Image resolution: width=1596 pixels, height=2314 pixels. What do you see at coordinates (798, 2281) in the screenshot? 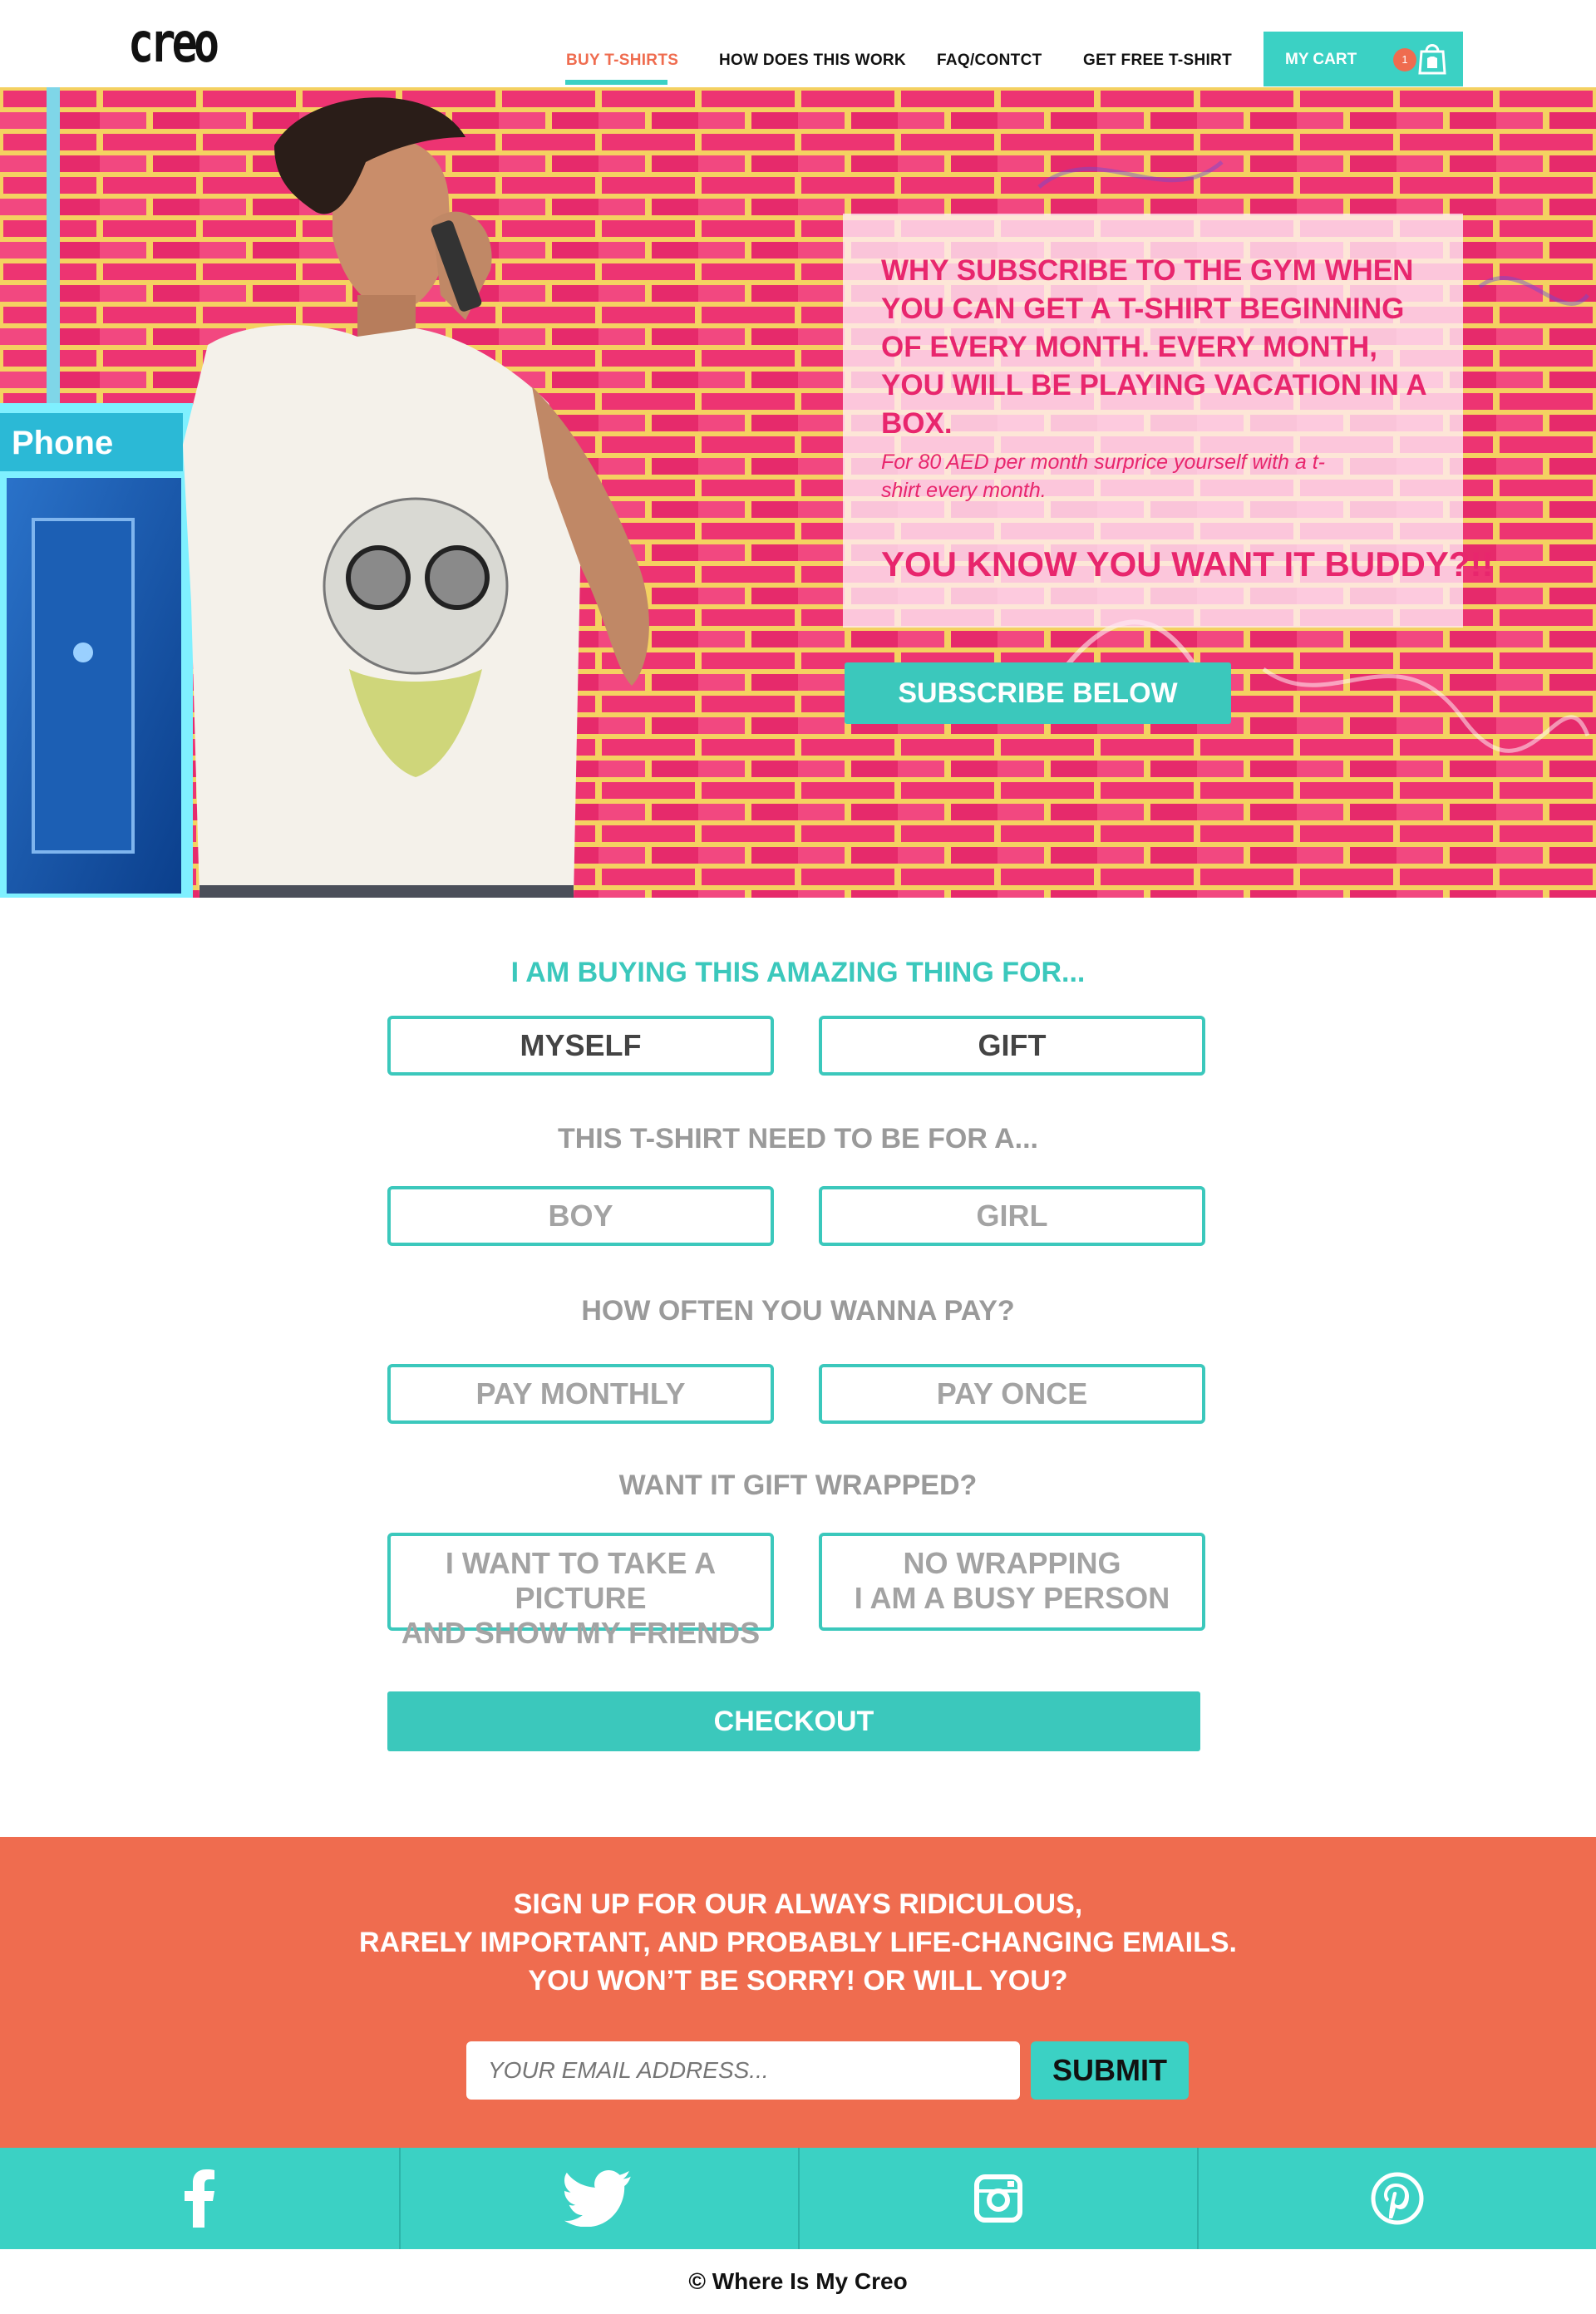
I see `footer-copyright: © Where Is My Creo` at bounding box center [798, 2281].